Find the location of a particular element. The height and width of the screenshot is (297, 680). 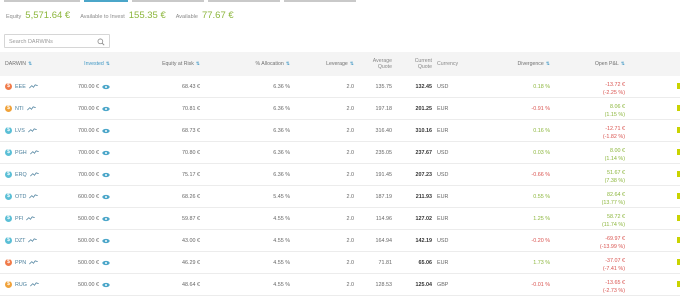

average-quote-value: 187.19 is located at coordinates (384, 196).